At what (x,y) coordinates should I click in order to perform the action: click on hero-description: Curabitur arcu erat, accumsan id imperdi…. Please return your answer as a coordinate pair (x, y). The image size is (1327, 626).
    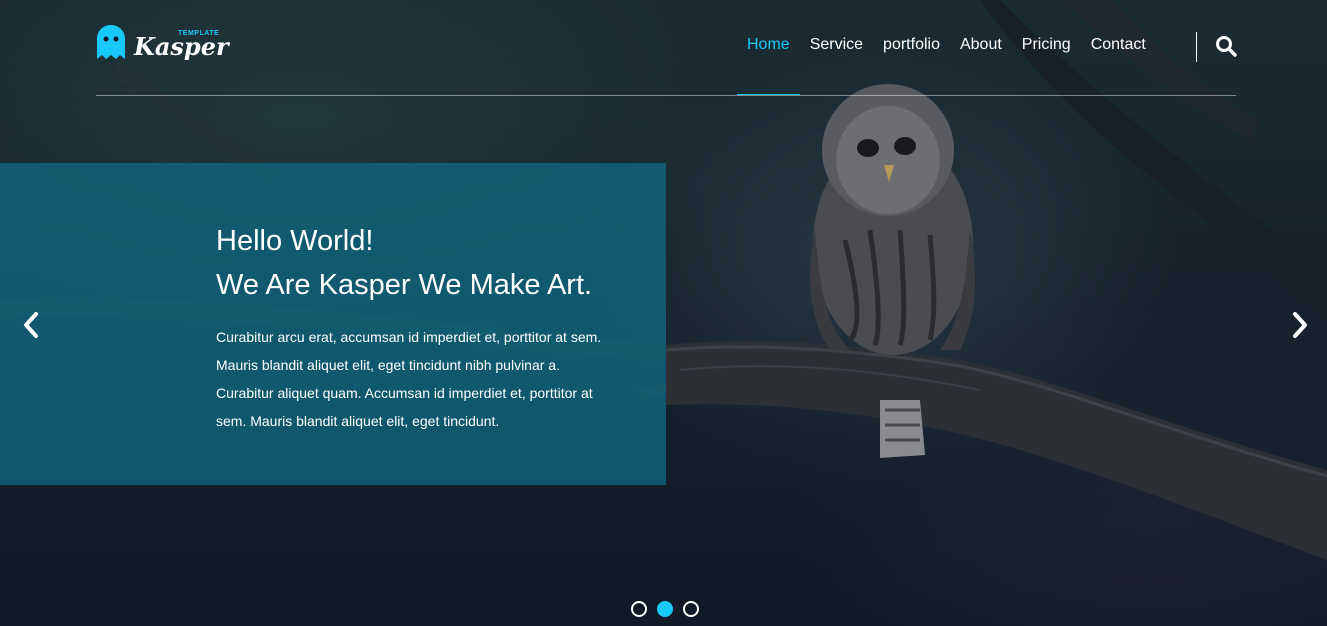
    Looking at the image, I should click on (409, 379).